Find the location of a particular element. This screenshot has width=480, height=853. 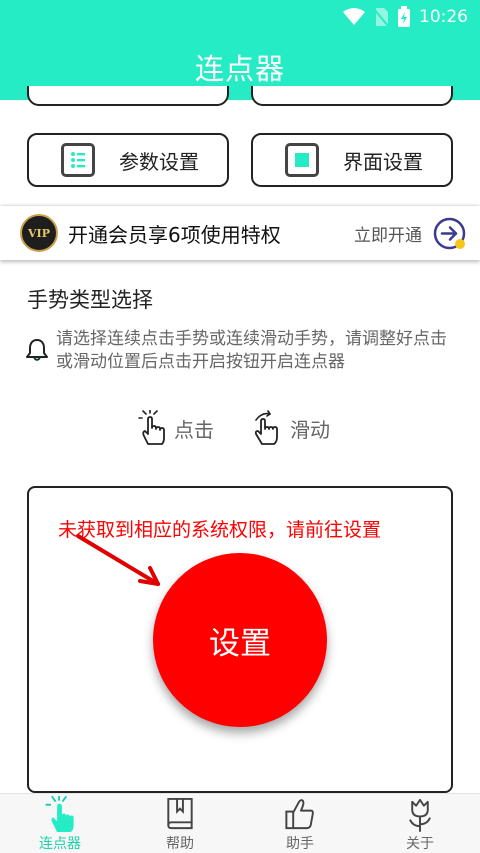

swipe-mode-option: 滑动 is located at coordinates (291, 428).